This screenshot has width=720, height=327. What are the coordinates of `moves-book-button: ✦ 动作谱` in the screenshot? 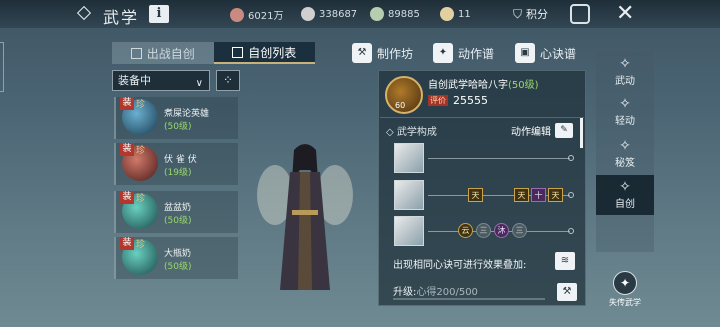 It's located at (463, 53).